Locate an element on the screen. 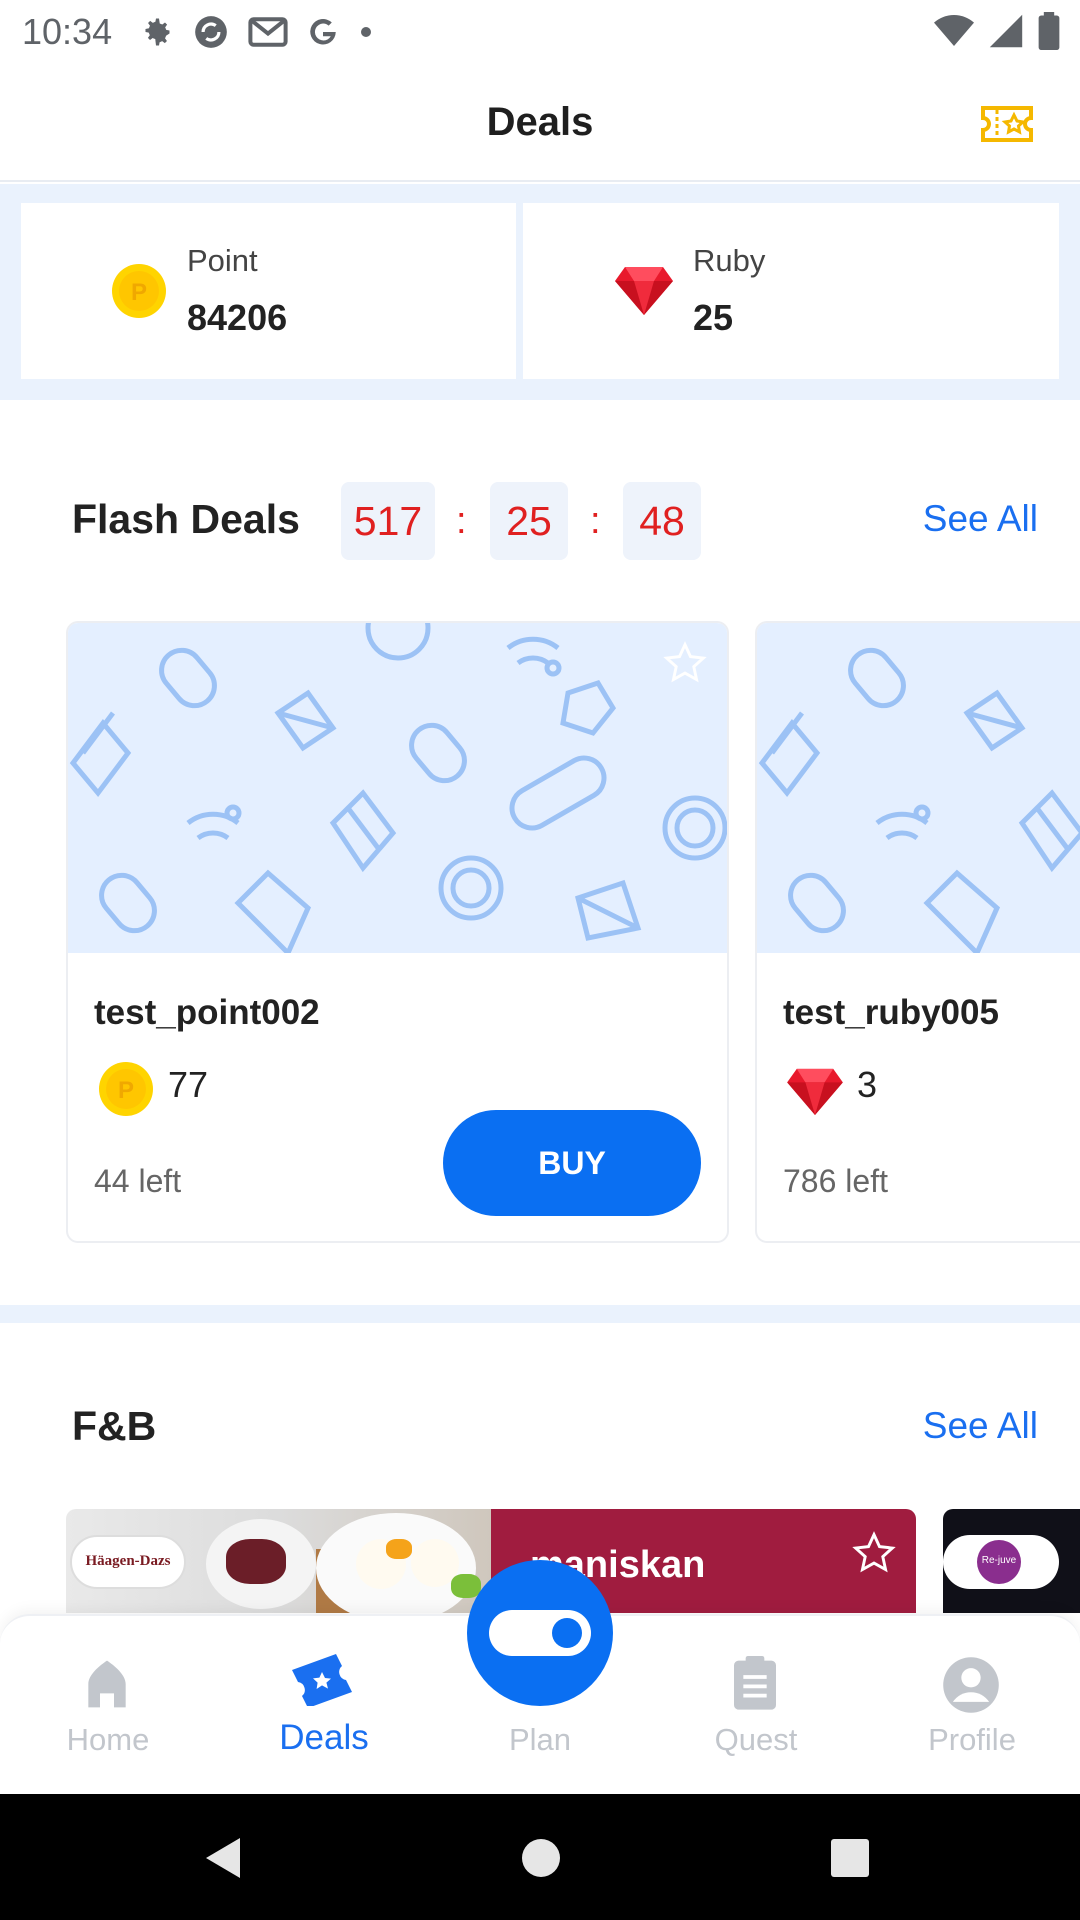 The image size is (1080, 1920). nav-deals-label: Deals is located at coordinates (324, 1737).